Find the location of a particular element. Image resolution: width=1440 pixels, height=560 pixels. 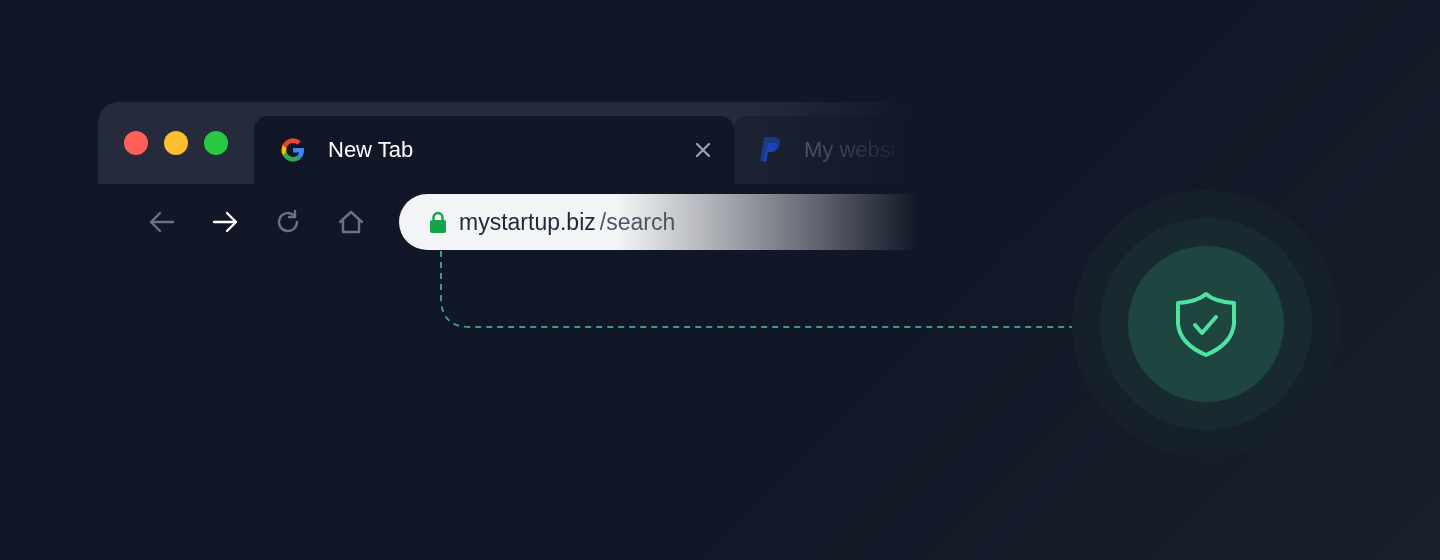

browser-tab: New Tab is located at coordinates (494, 150).